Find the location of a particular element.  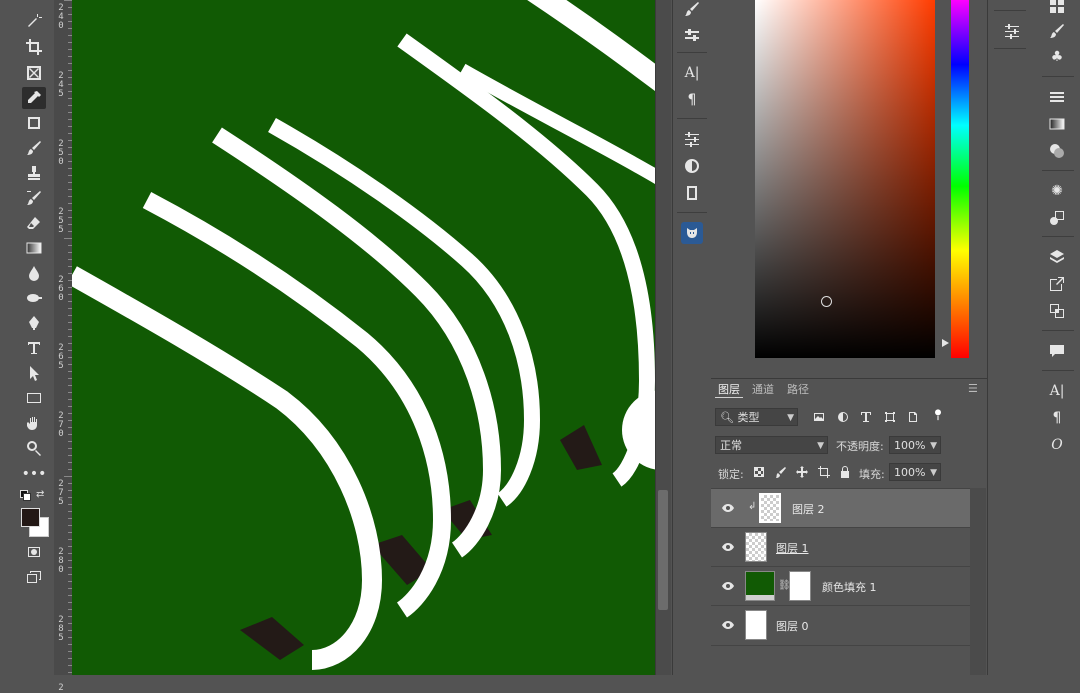

layer-name: 图层 0 is located at coordinates (792, 626).